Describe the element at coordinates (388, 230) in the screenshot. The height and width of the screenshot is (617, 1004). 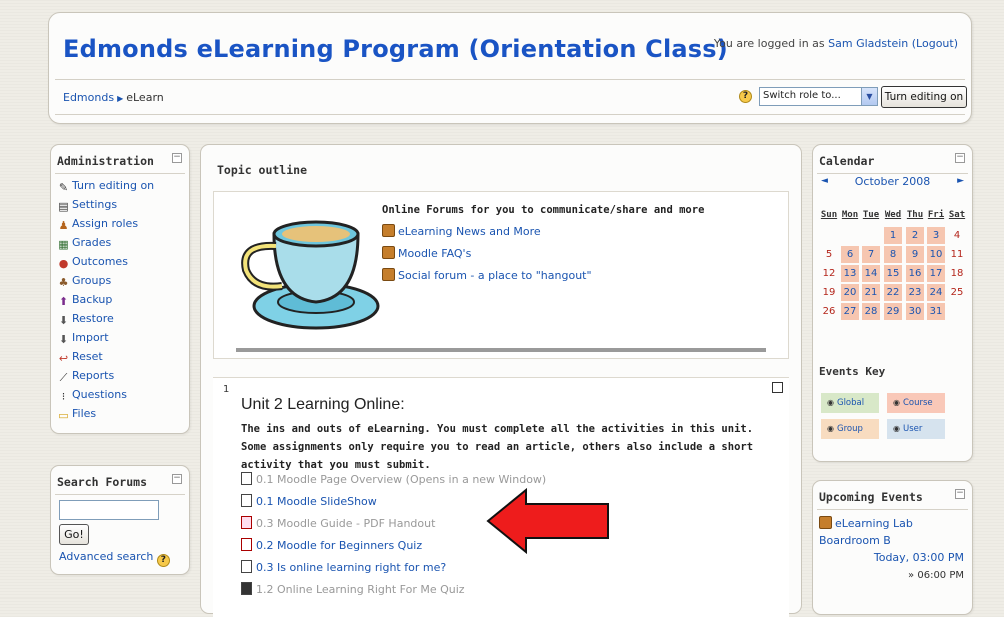
I see `forum-icon` at that location.